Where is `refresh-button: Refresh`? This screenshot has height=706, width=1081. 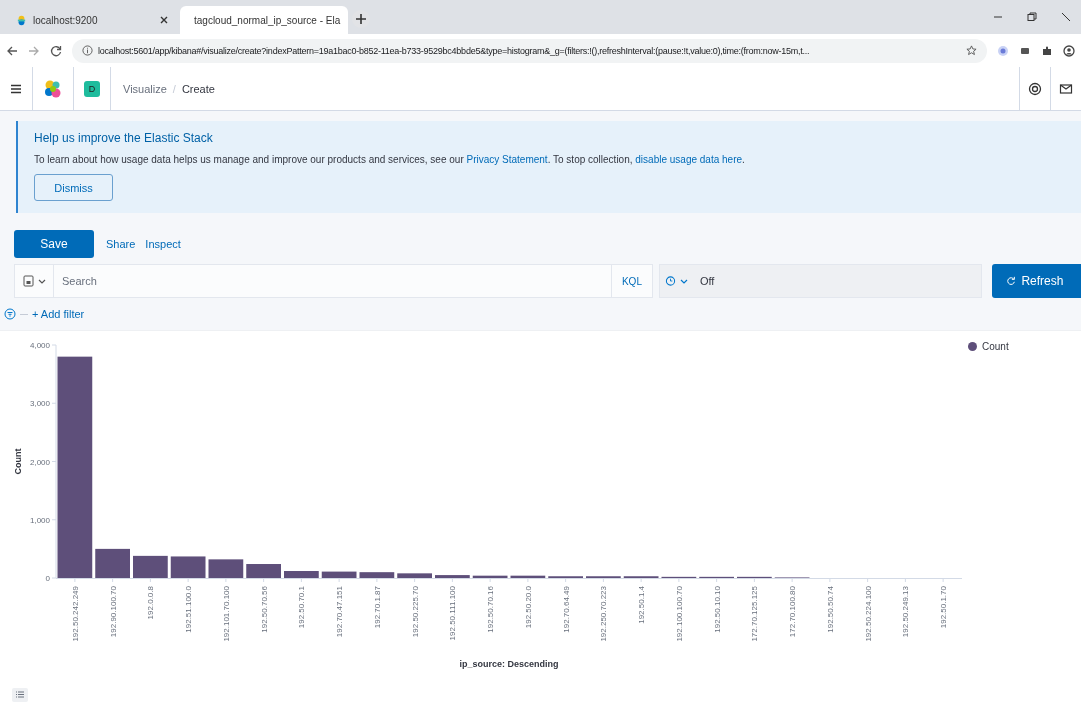
refresh-button: Refresh is located at coordinates (1036, 281).